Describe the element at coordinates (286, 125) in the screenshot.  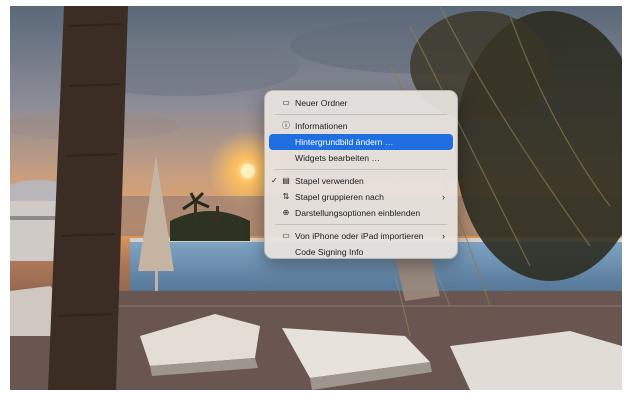
I see `info-icon: ⓘ` at that location.